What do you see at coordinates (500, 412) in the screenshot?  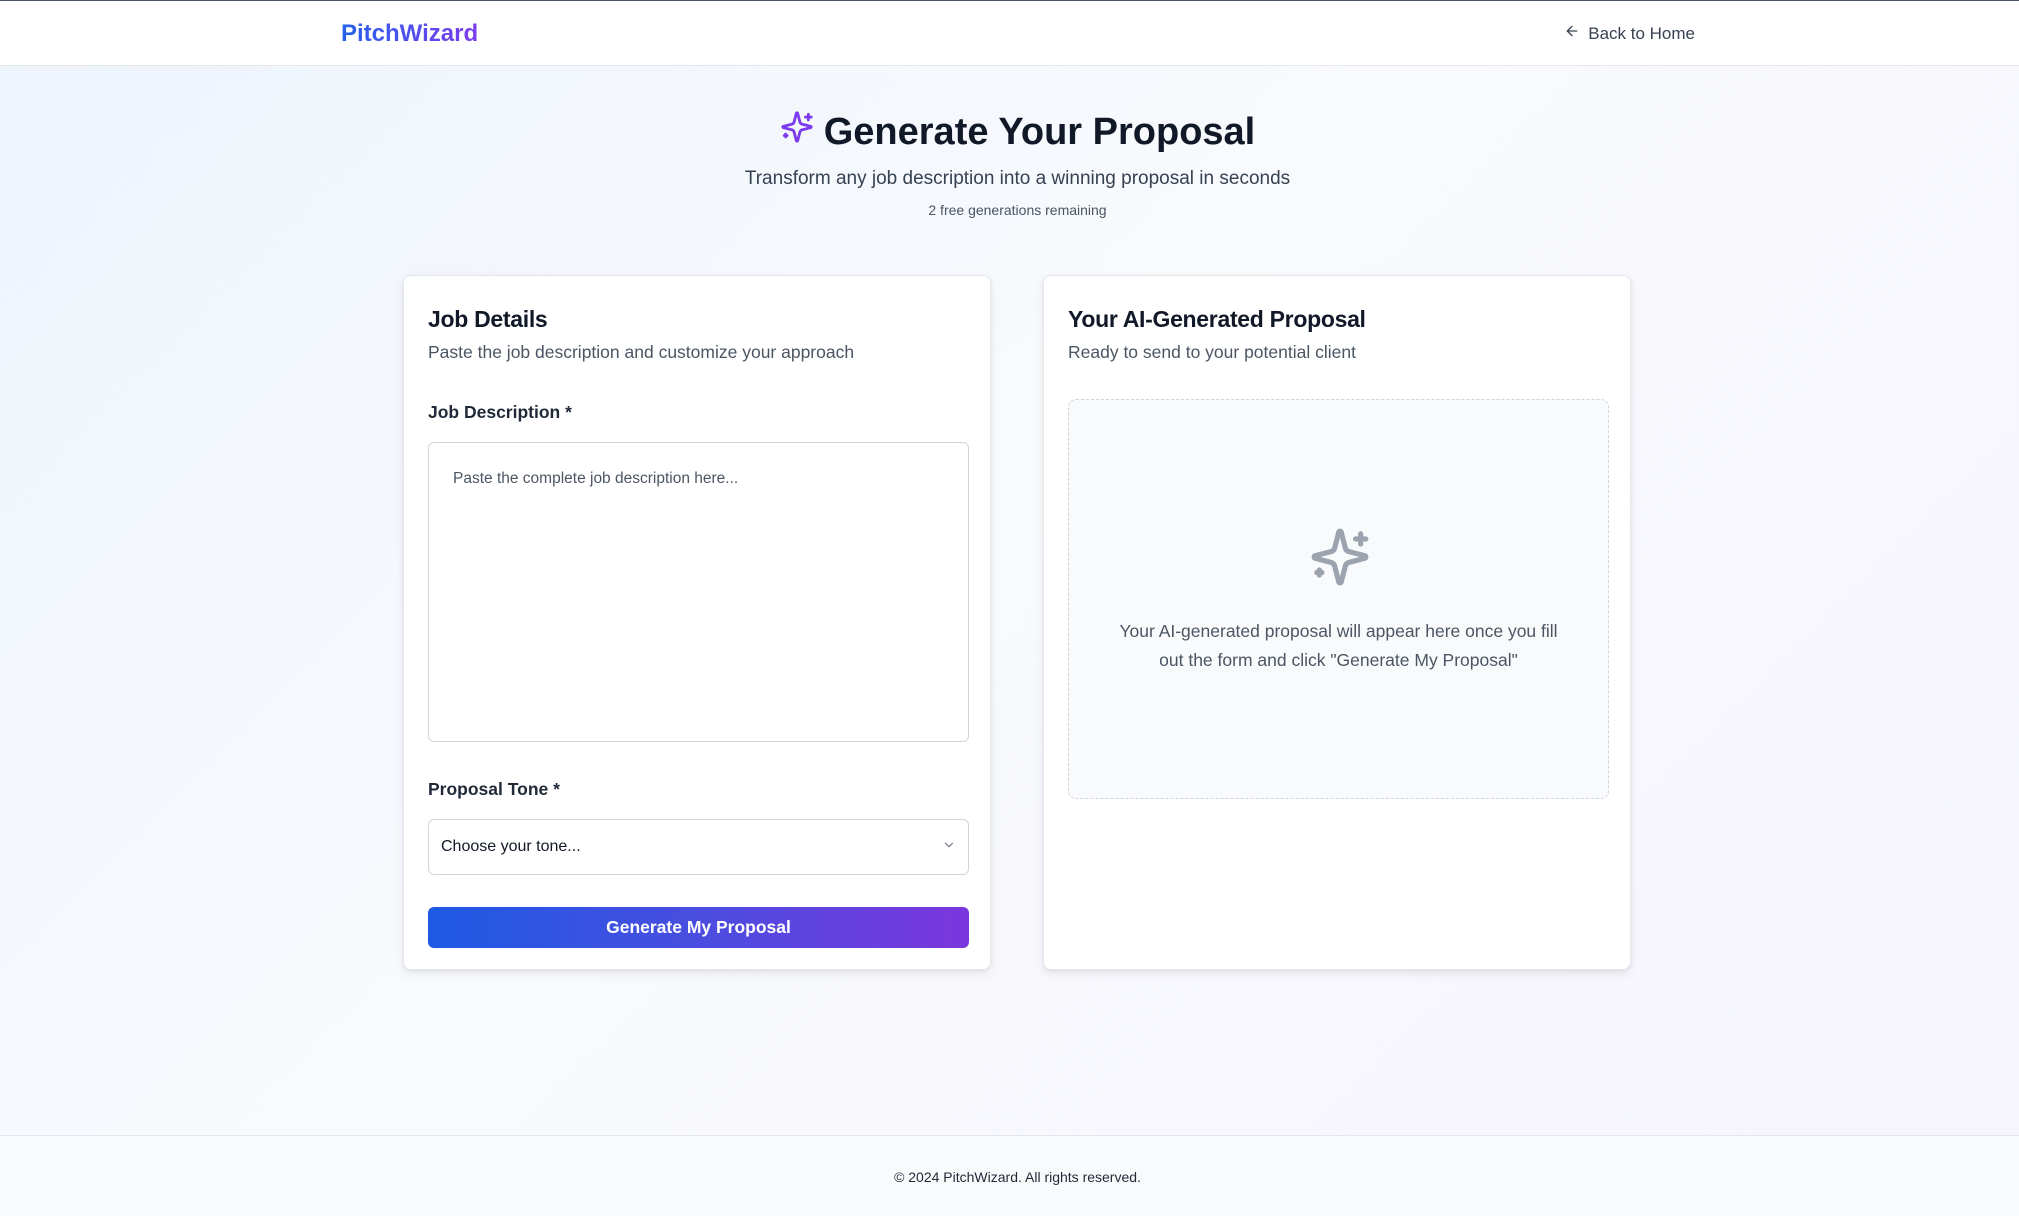 I see `job-description-label: Job Description *` at bounding box center [500, 412].